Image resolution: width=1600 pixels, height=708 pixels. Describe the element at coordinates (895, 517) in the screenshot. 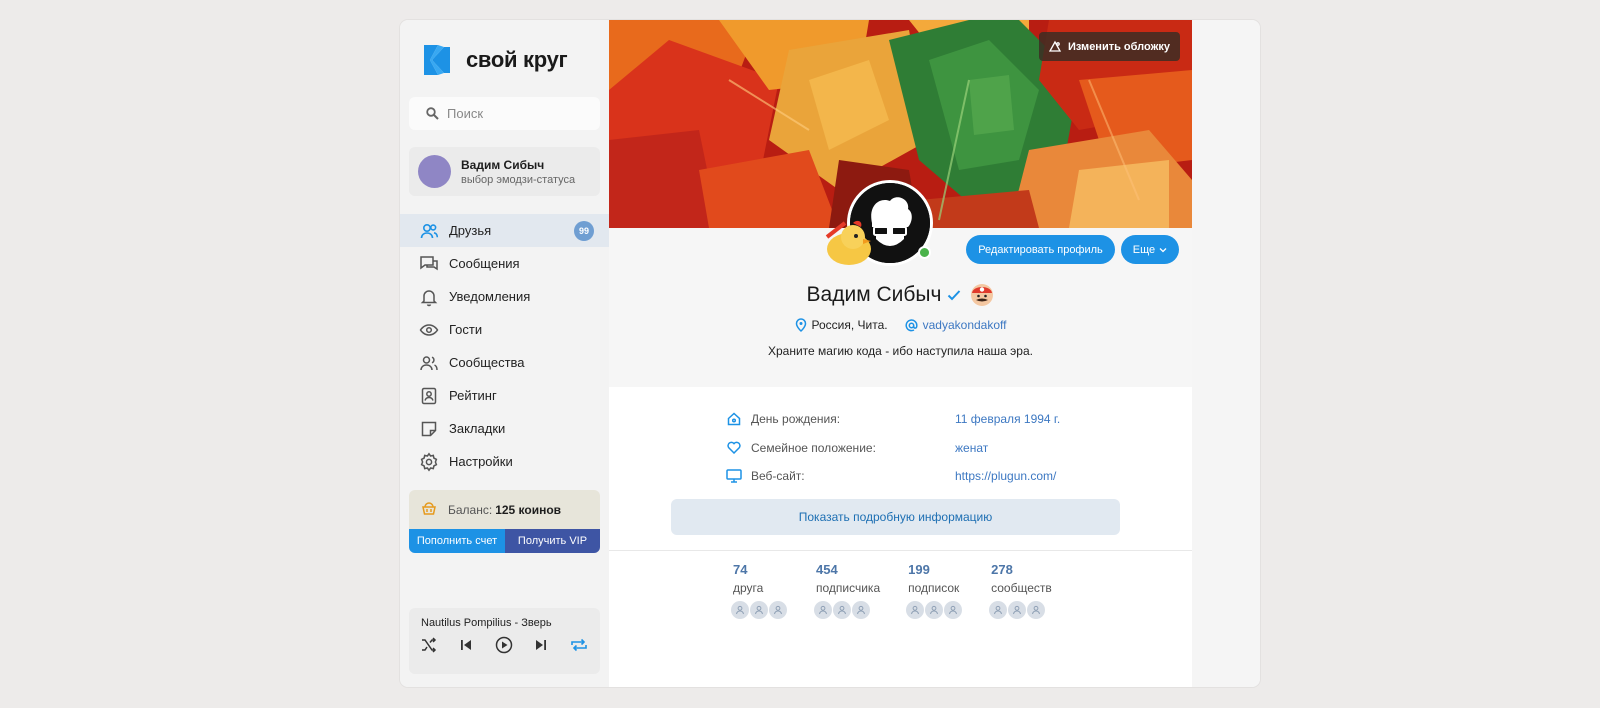

I see `show-details-button: Показать подробную информацию` at that location.